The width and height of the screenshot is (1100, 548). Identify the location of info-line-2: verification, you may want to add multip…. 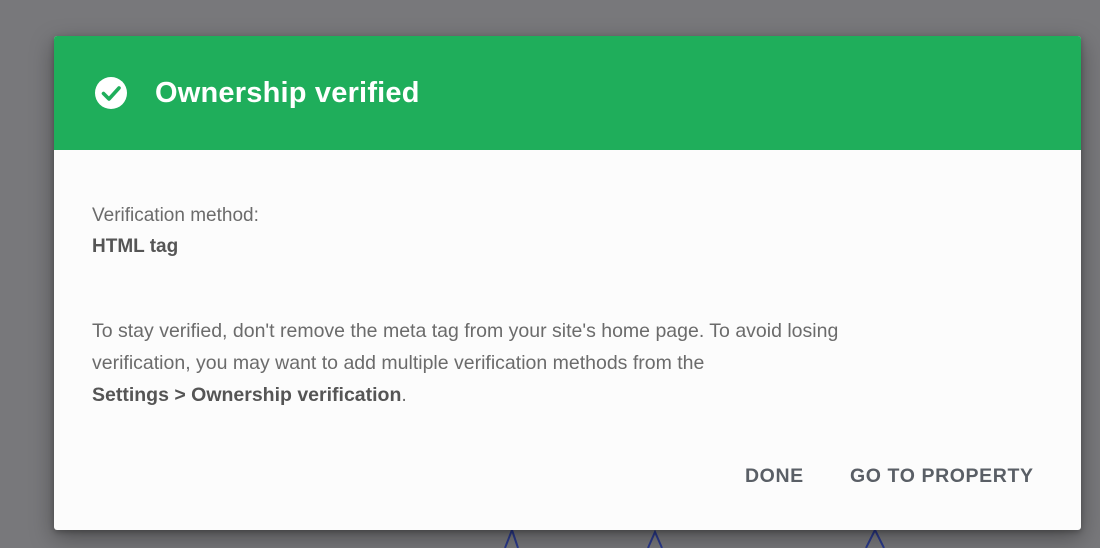
(398, 363).